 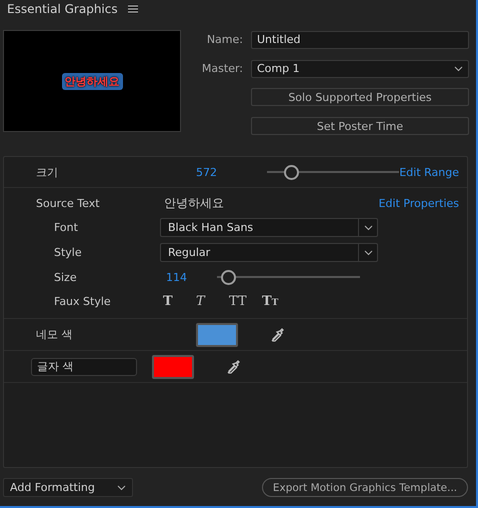 I want to click on faux-style-button: Tt, so click(x=278, y=301).